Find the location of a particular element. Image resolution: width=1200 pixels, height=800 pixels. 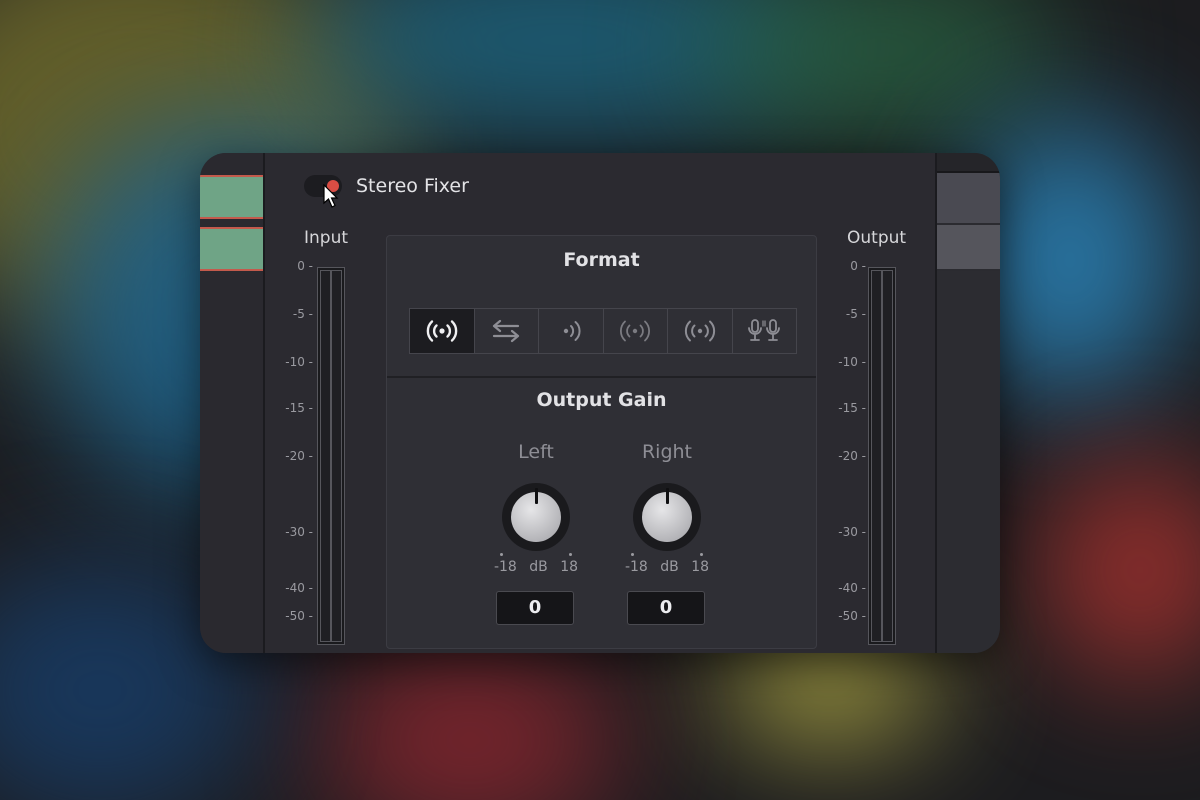

mouse-cursor-icon is located at coordinates (331, 196).